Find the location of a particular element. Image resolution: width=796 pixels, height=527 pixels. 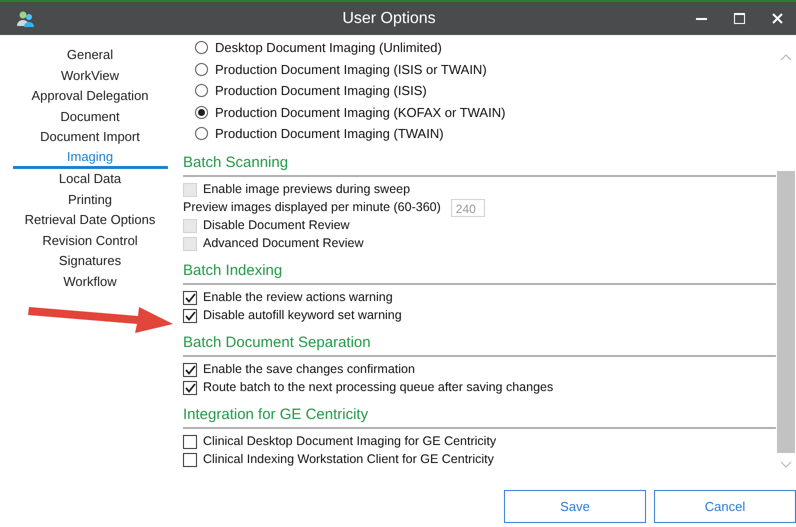

field-label: Preview images displayed per minute (60-360) is located at coordinates (312, 207).